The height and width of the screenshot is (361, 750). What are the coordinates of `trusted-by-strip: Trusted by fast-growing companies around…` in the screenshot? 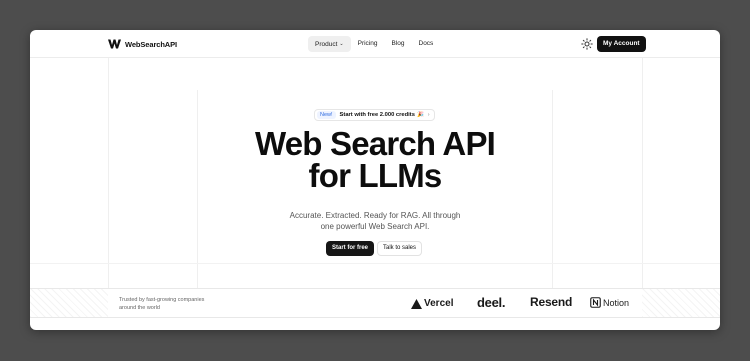 It's located at (375, 303).